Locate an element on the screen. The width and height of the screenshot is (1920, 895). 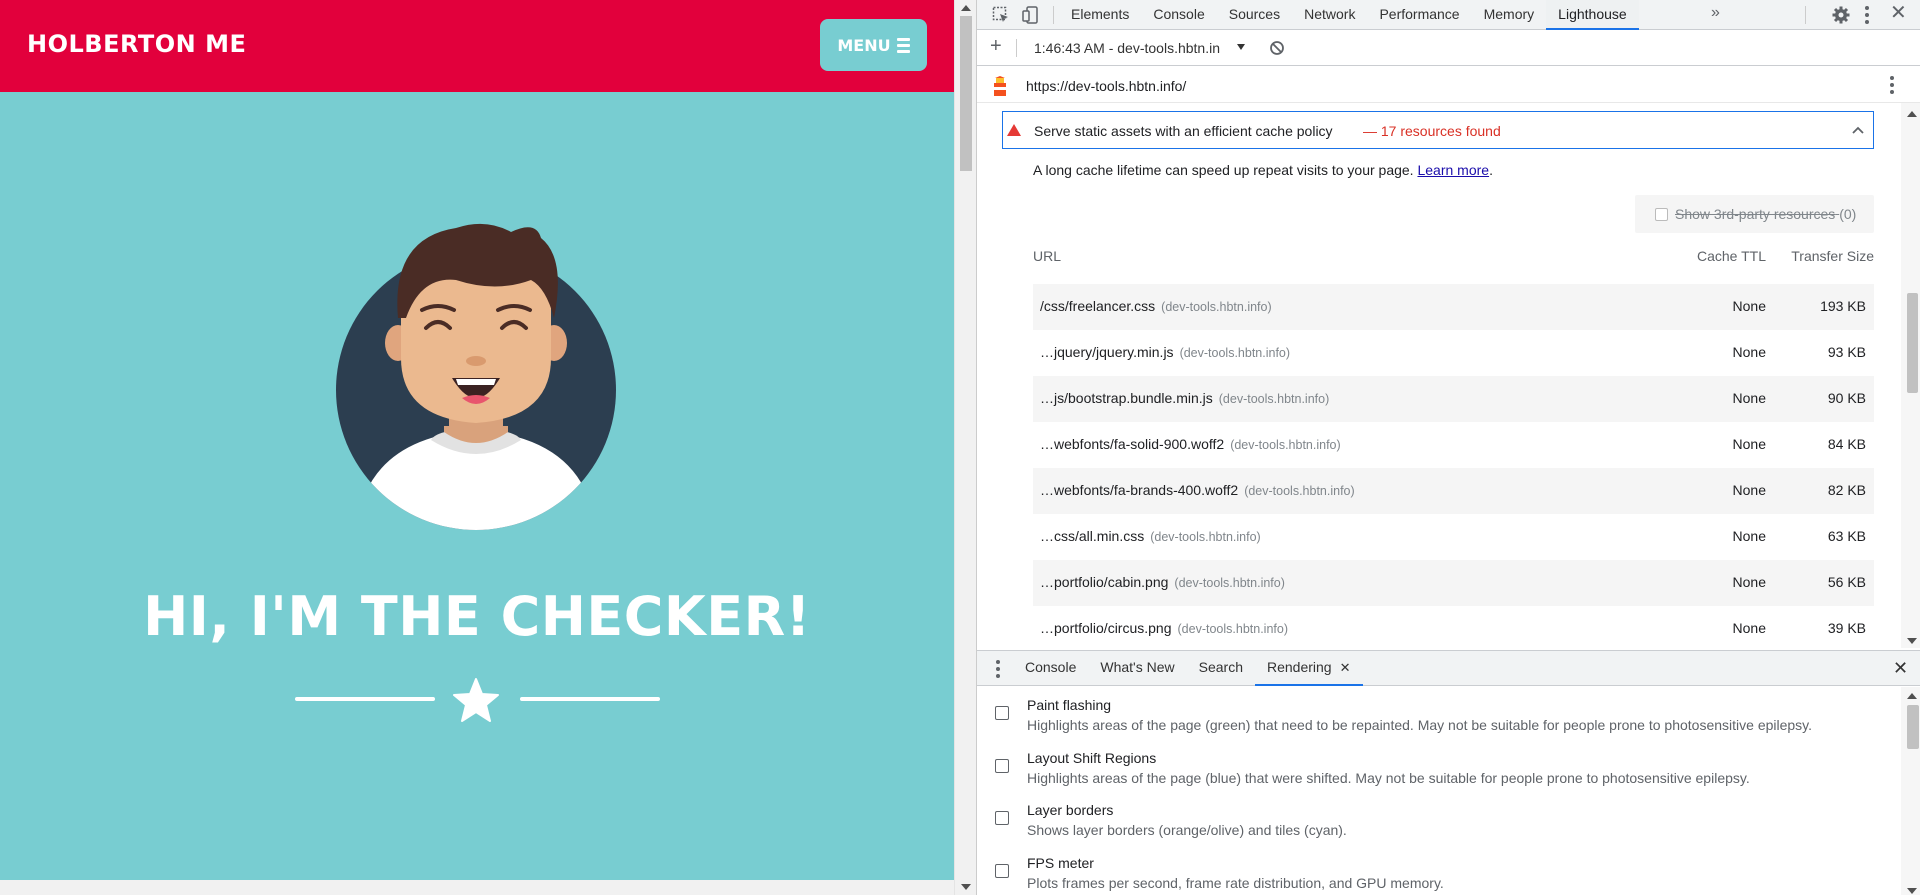
drawer-tab-console: Console is located at coordinates (1050, 668).